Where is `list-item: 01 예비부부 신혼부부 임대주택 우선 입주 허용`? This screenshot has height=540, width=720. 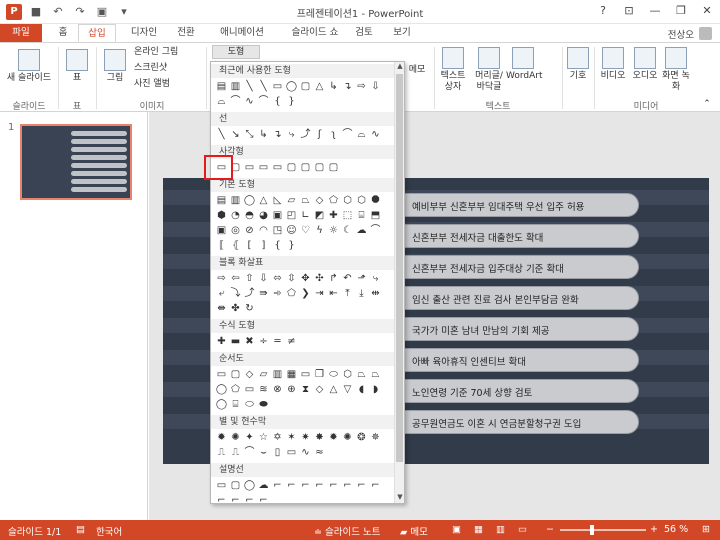 list-item: 01 예비부부 신혼부부 임대주택 우선 입주 허용 is located at coordinates (507, 205).